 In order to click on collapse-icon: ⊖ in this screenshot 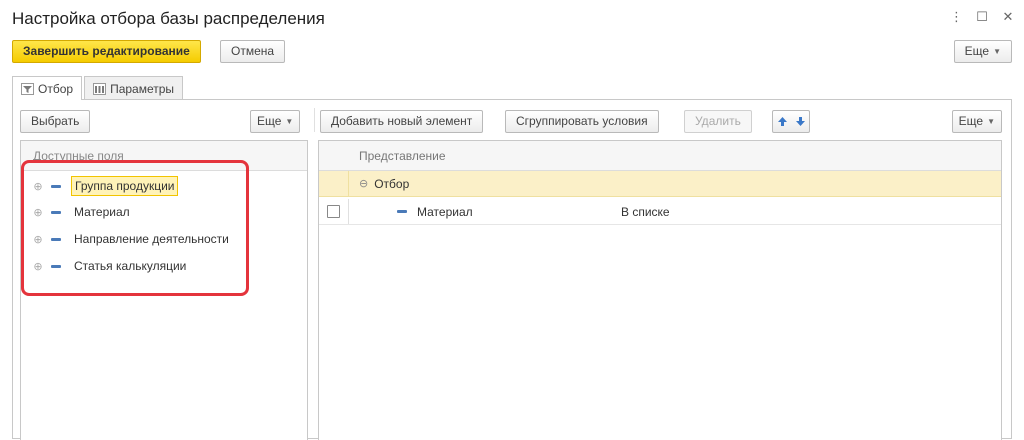, I will do `click(363, 183)`.